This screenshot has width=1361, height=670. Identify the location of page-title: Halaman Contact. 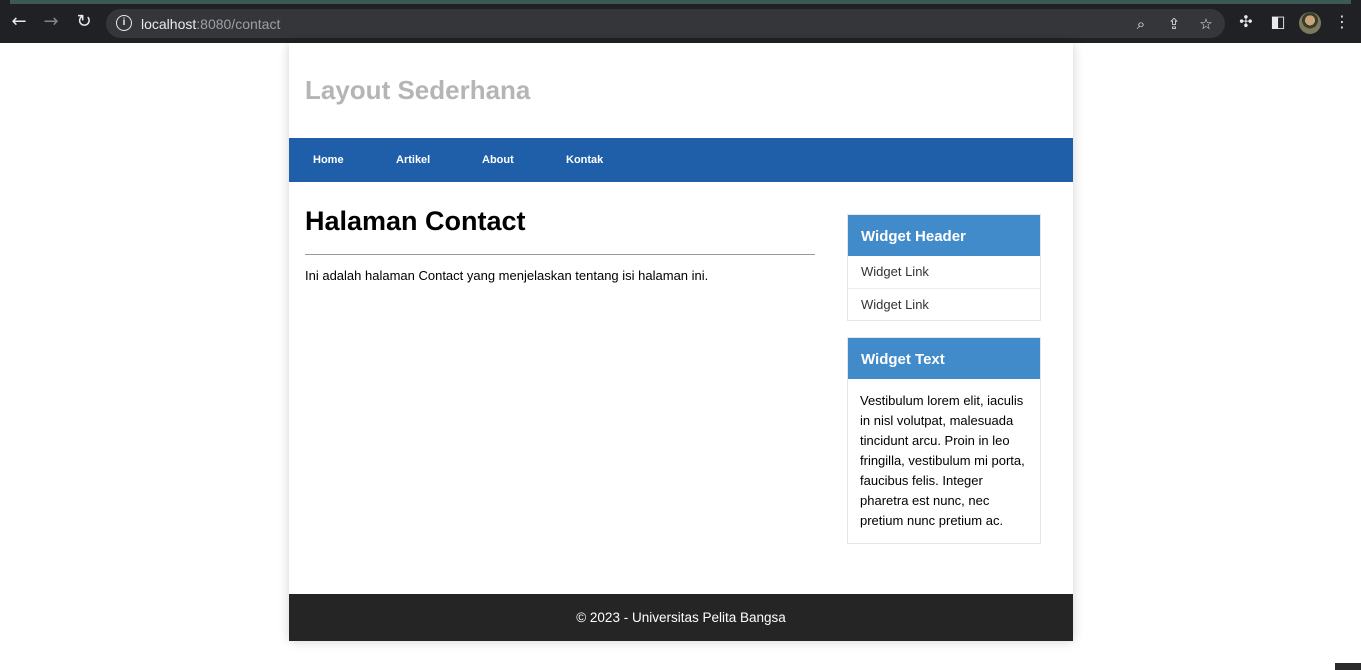
(415, 221).